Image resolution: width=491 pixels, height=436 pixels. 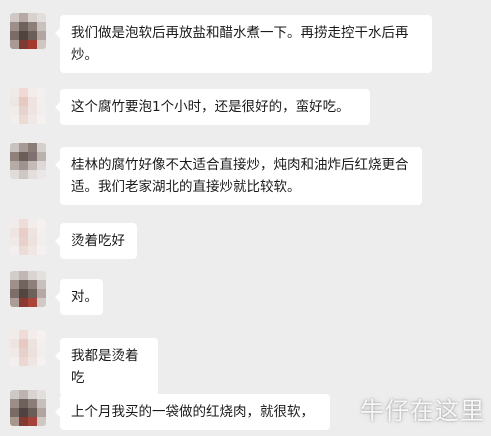 I want to click on message-text: 我都是烫着吃, so click(x=105, y=367).